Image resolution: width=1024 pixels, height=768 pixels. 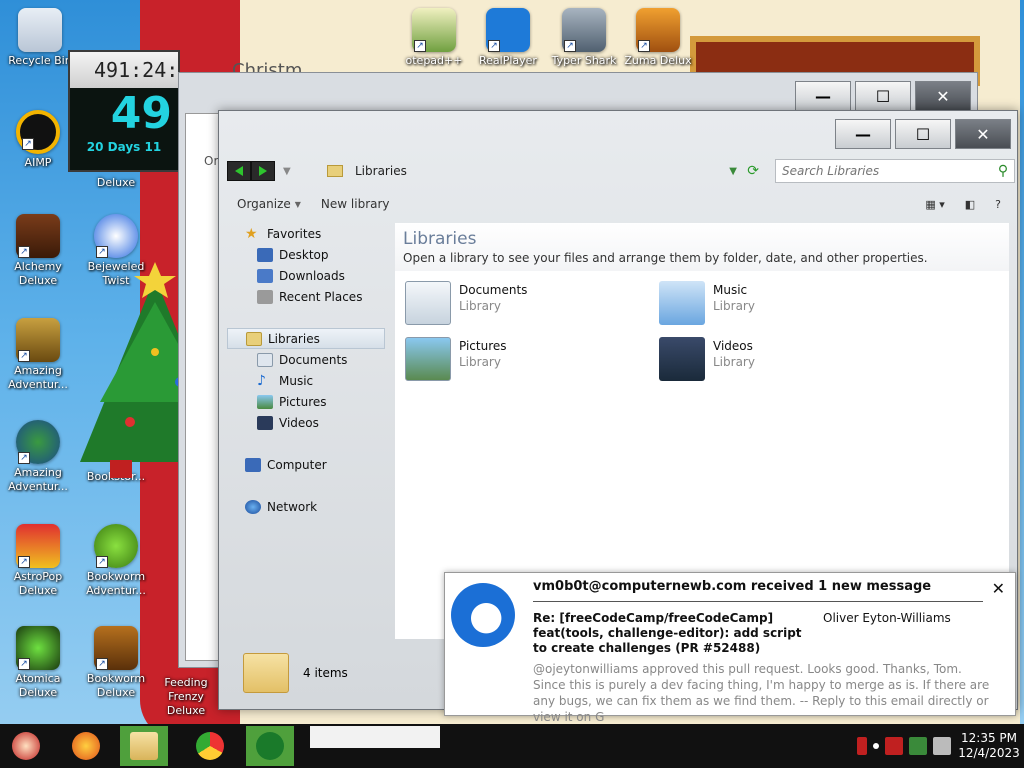 What do you see at coordinates (116, 546) in the screenshot?
I see `bookworm-adventures-icon: ↗` at bounding box center [116, 546].